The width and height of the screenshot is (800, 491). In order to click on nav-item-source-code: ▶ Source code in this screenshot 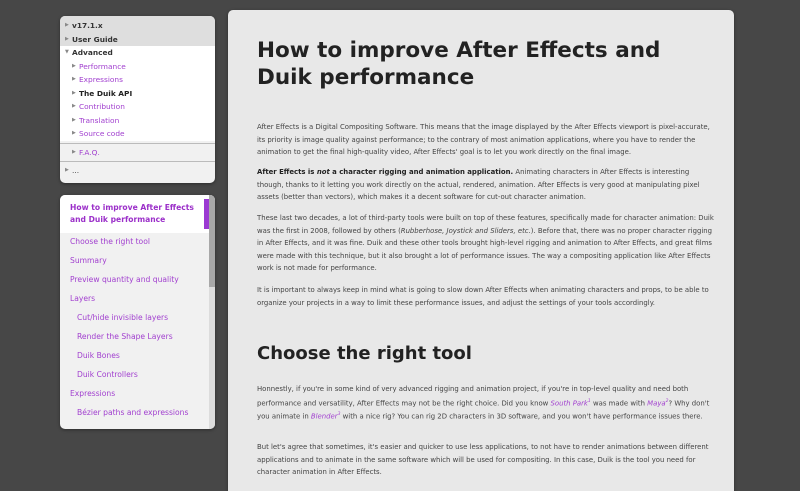, I will do `click(137, 134)`.